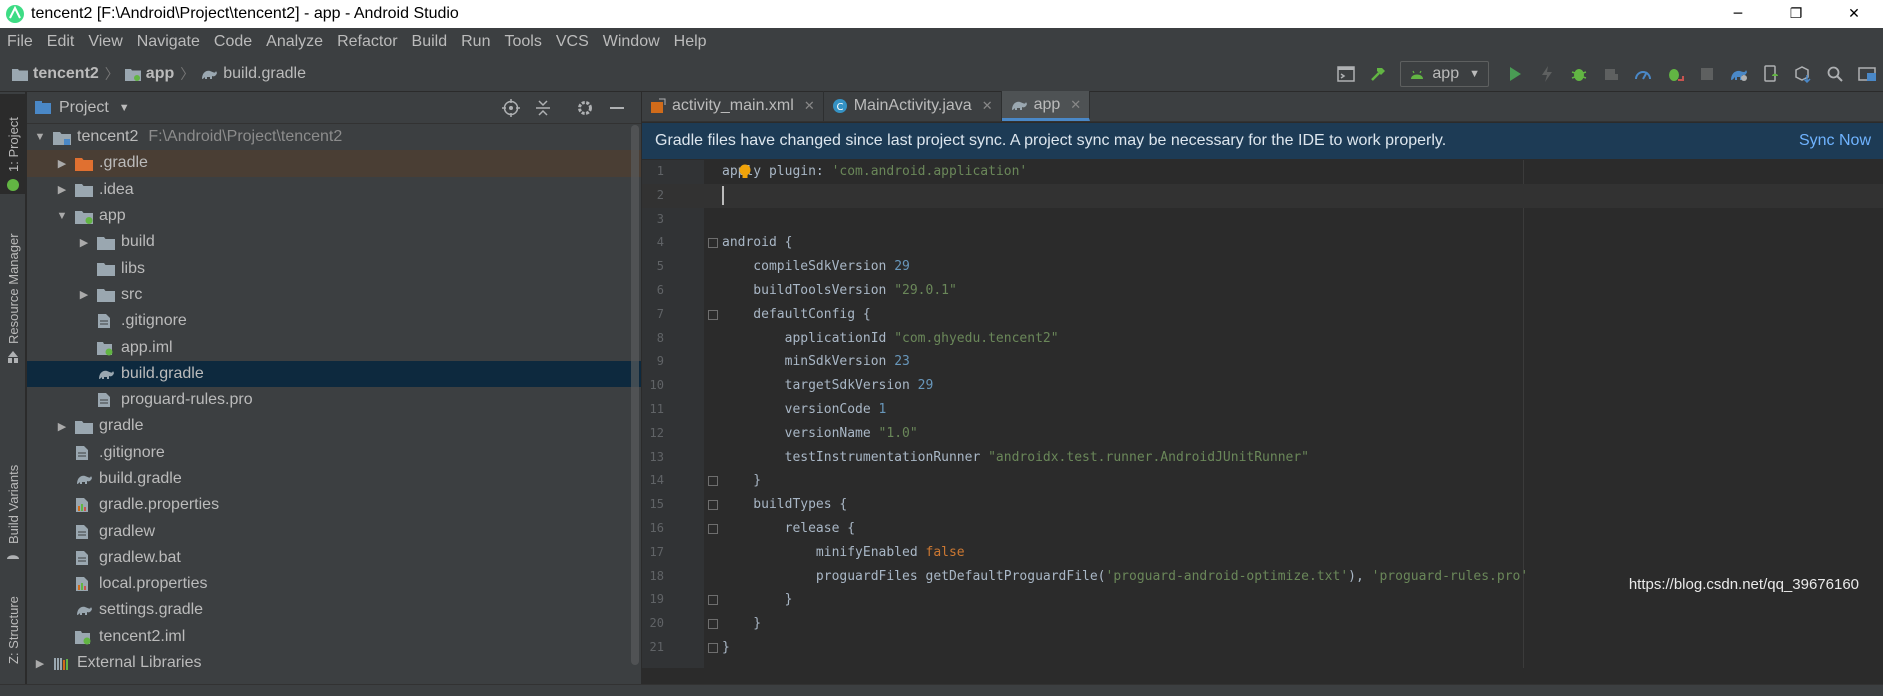 The width and height of the screenshot is (1883, 696). What do you see at coordinates (334, 584) in the screenshot?
I see `tree-item: ▶local.properties` at bounding box center [334, 584].